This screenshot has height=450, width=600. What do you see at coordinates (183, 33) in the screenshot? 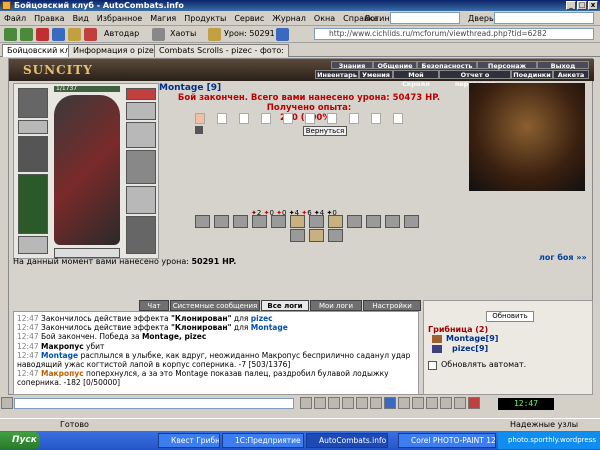
I see `hautes-button: Хаоты` at bounding box center [183, 33].